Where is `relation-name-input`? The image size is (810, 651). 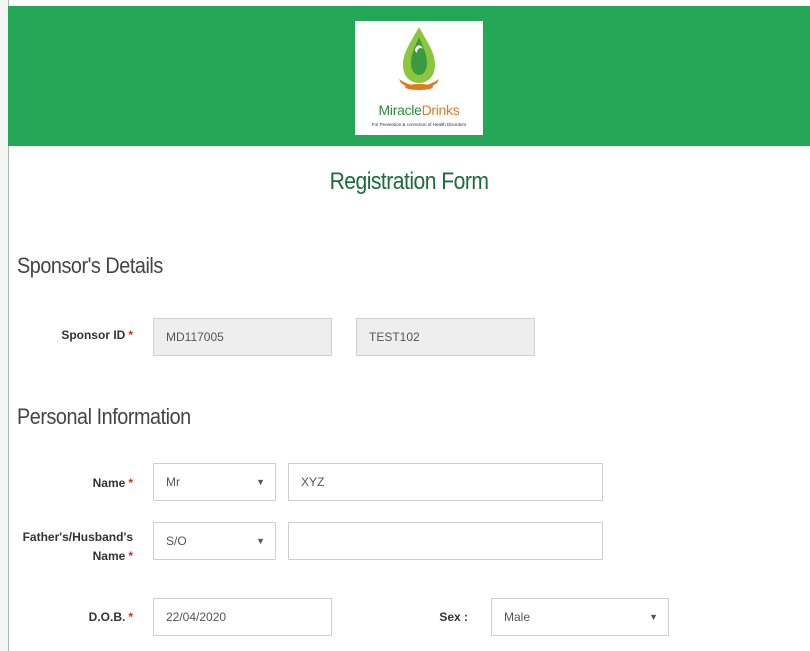 relation-name-input is located at coordinates (445, 541).